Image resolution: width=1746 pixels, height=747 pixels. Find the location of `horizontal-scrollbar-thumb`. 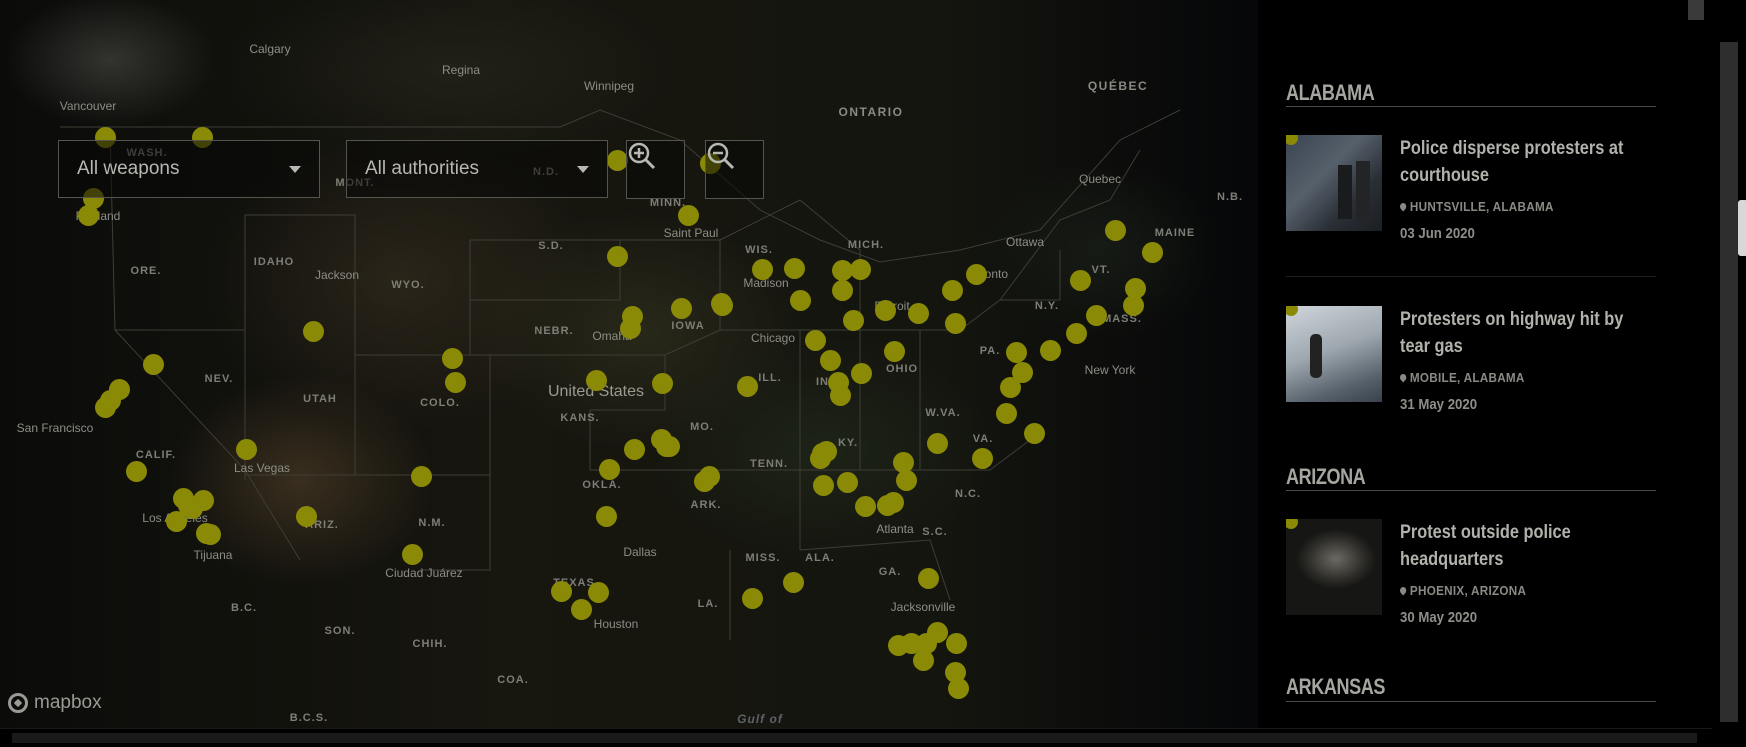

horizontal-scrollbar-thumb is located at coordinates (854, 738).